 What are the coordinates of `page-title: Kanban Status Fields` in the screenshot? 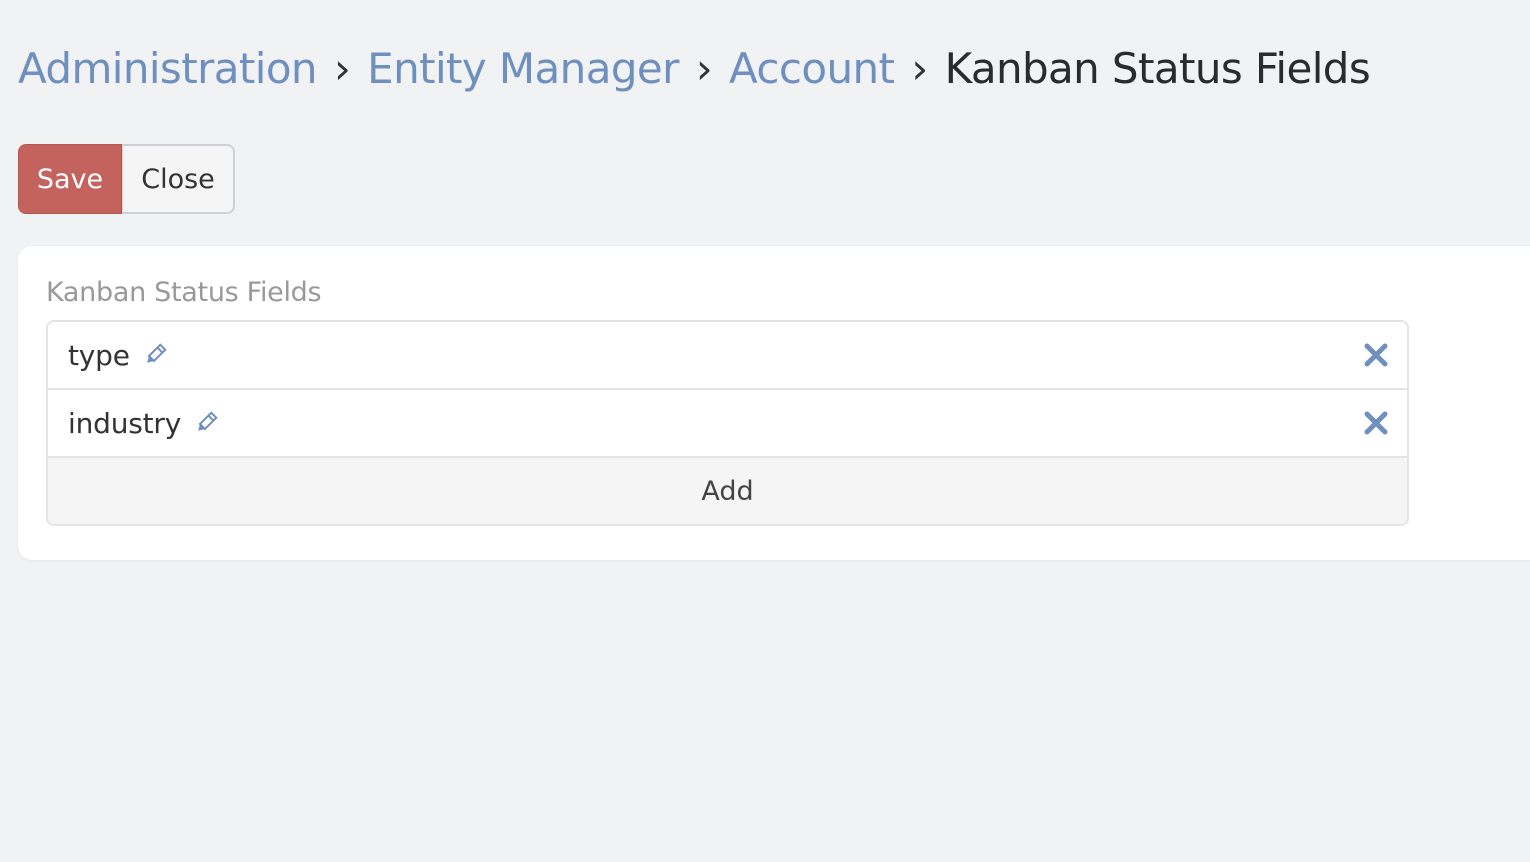 It's located at (1157, 68).